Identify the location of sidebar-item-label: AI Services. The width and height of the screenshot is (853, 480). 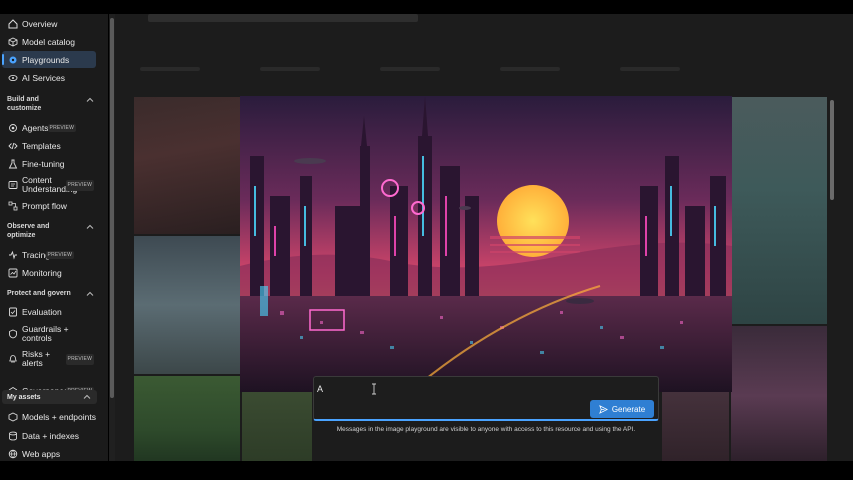
(43, 77).